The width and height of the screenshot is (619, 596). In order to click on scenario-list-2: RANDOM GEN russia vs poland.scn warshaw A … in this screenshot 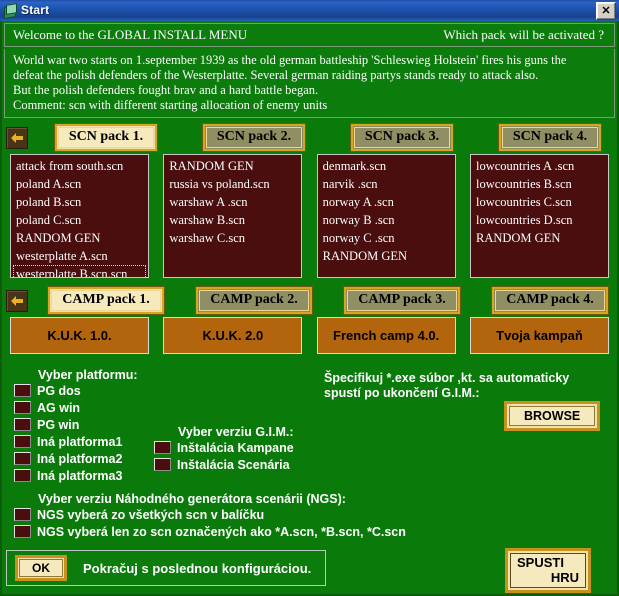, I will do `click(233, 216)`.